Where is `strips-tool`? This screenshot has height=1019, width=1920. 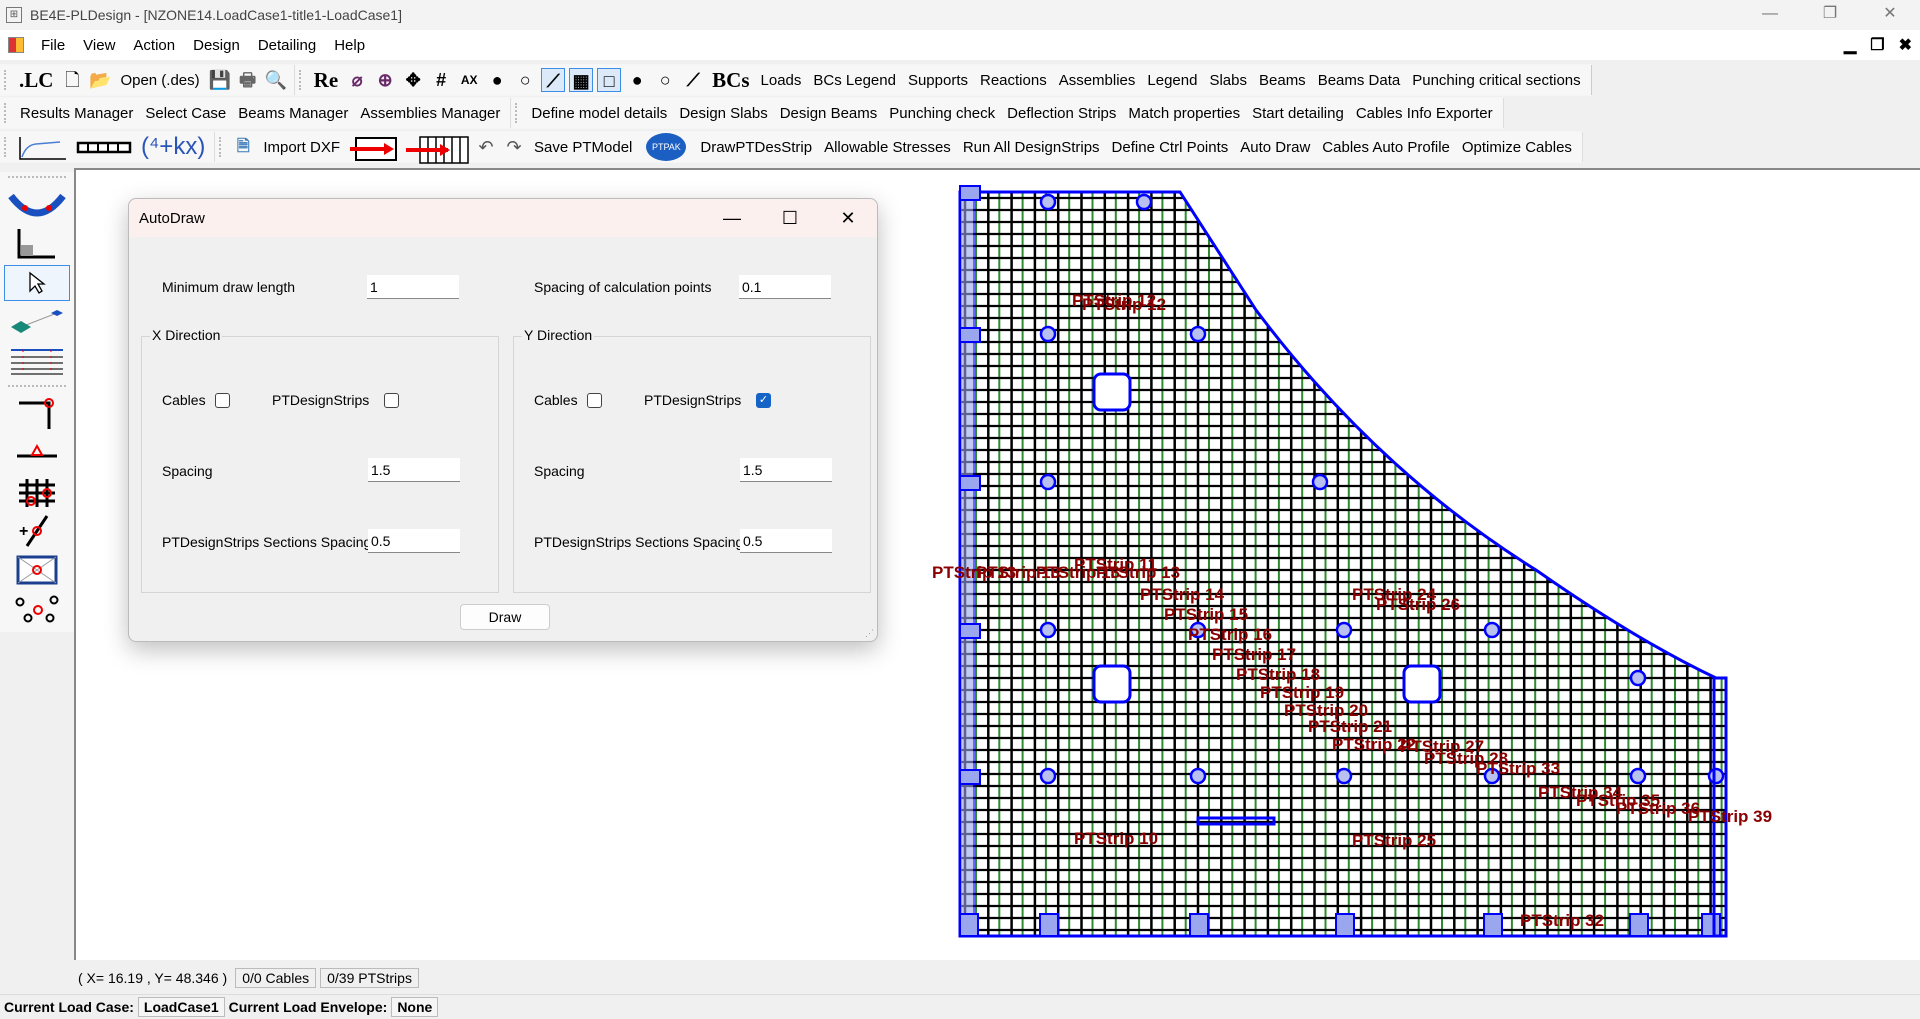
strips-tool is located at coordinates (37, 361).